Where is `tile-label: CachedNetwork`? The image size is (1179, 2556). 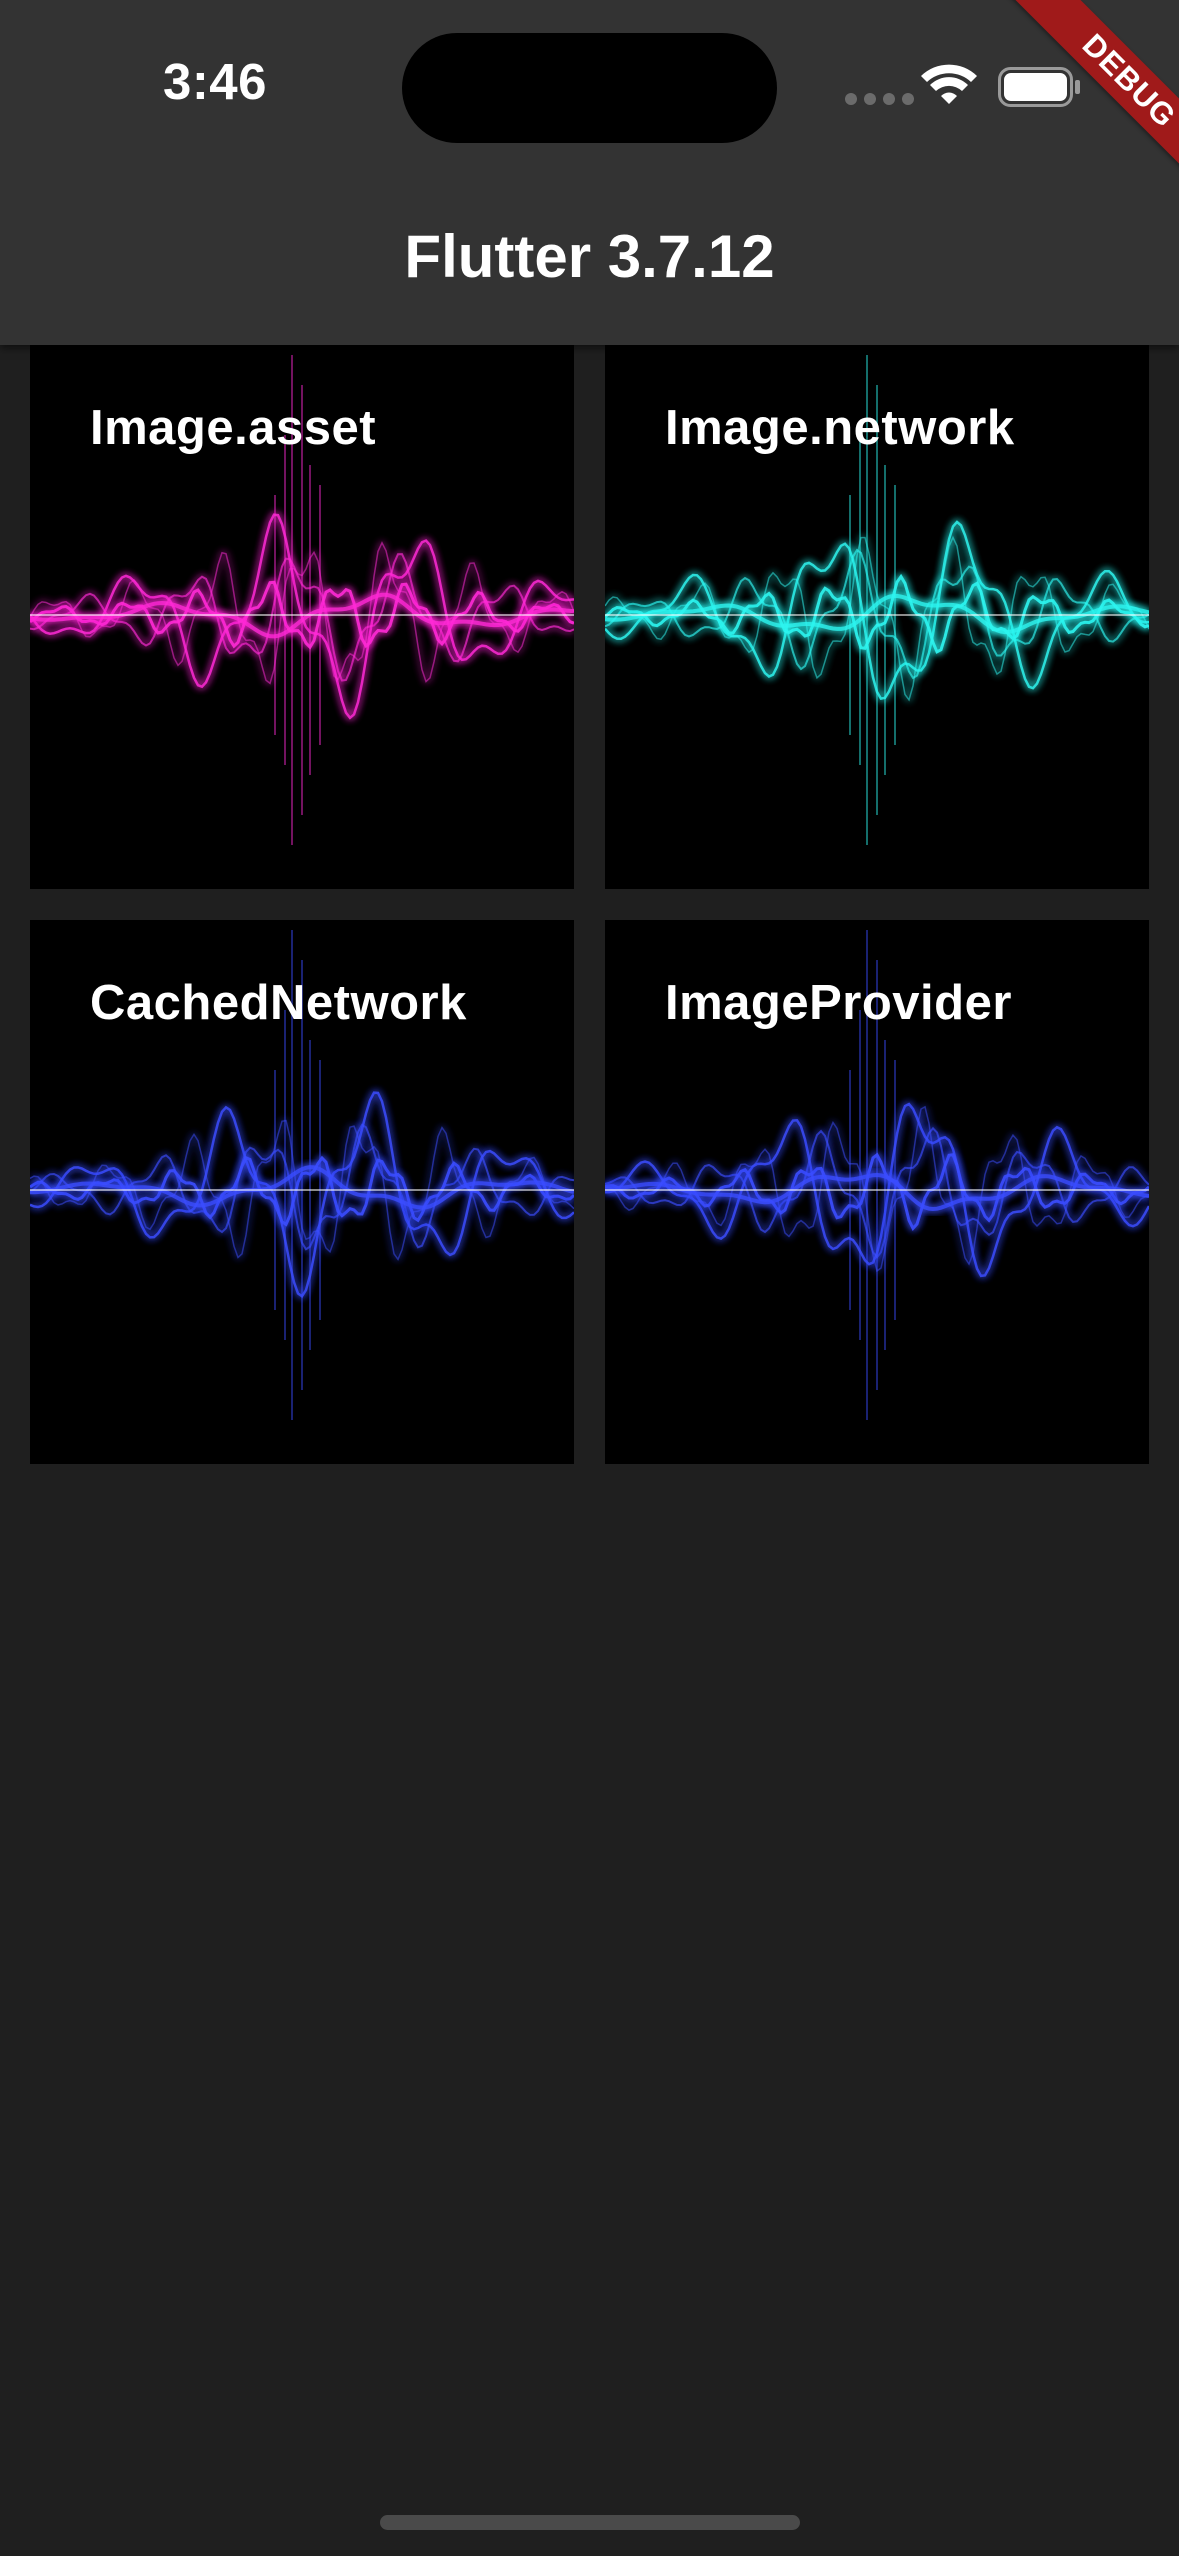 tile-label: CachedNetwork is located at coordinates (278, 1003).